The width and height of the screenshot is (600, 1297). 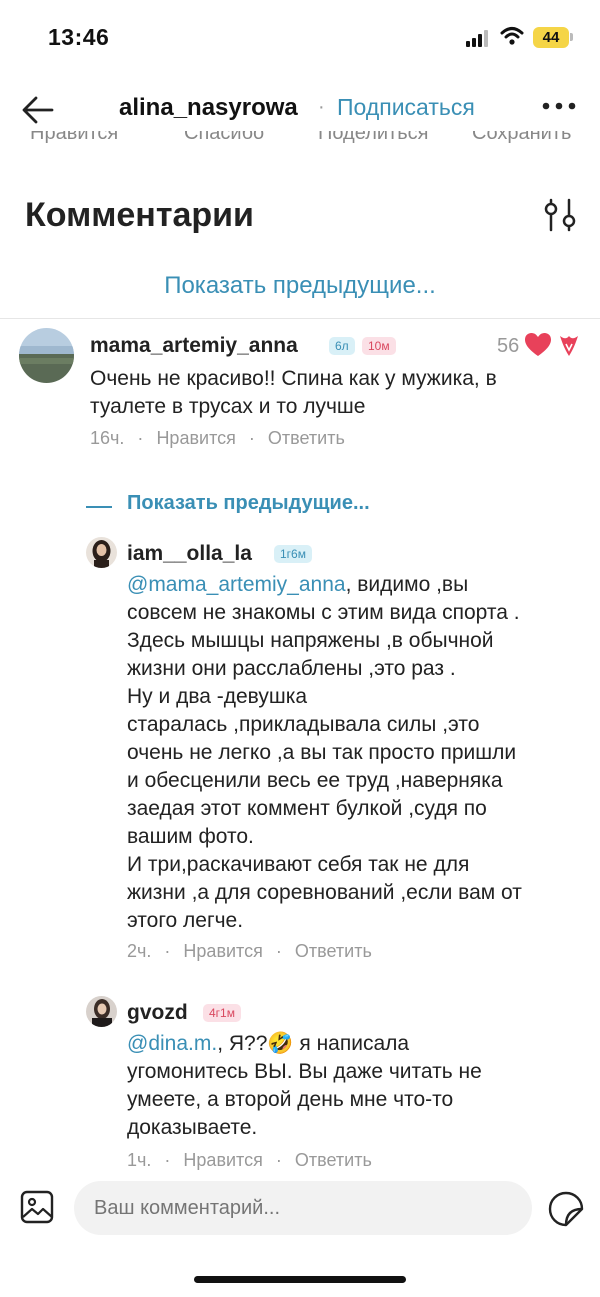 What do you see at coordinates (379, 346) in the screenshot?
I see `badge-time: 10м` at bounding box center [379, 346].